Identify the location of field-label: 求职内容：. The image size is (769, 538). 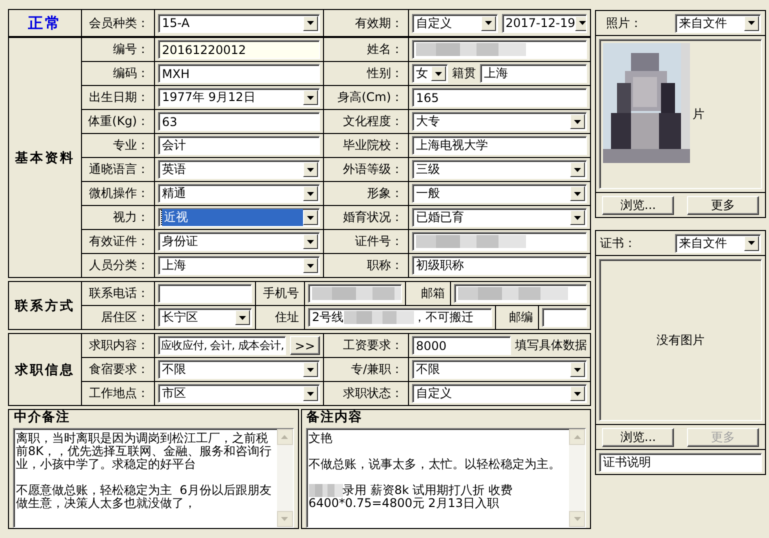
(118, 345).